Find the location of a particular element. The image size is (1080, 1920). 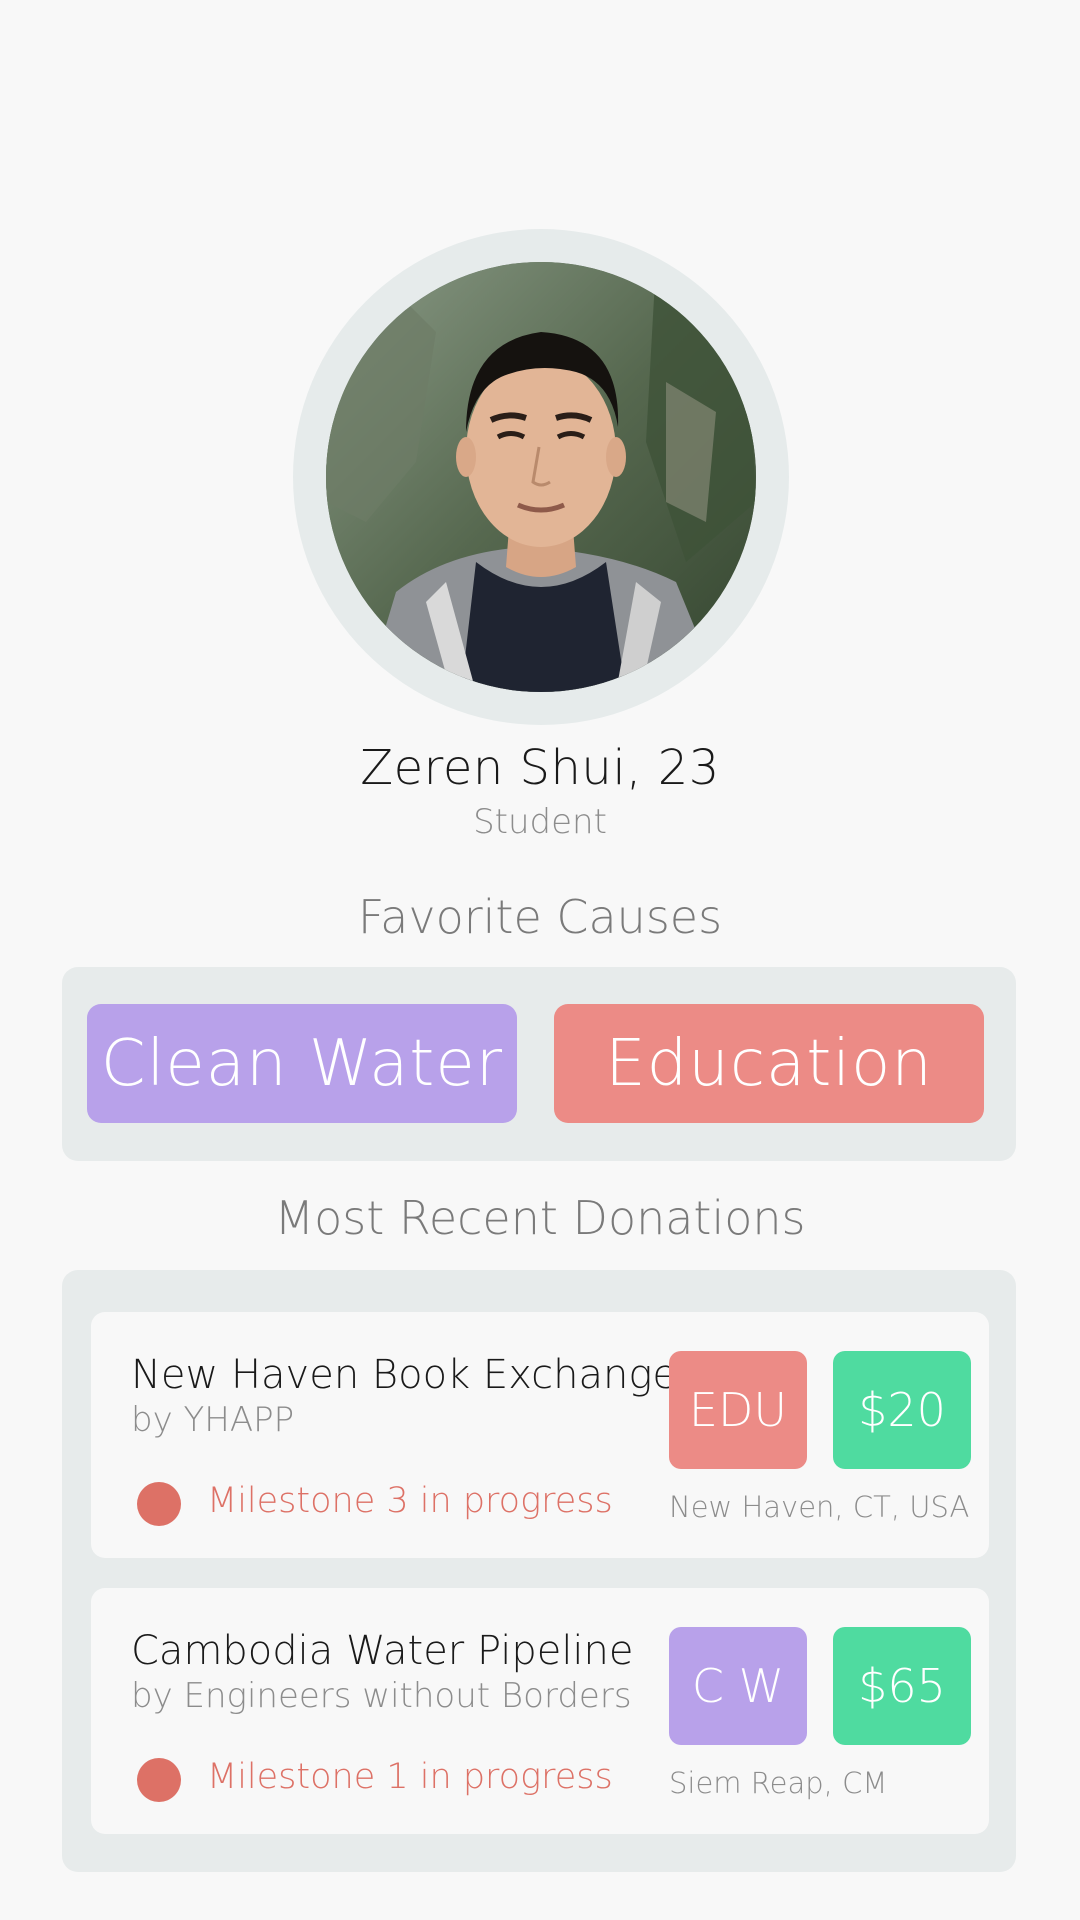

donation-project-title: New Haven Book Exchange is located at coordinates (404, 1375).